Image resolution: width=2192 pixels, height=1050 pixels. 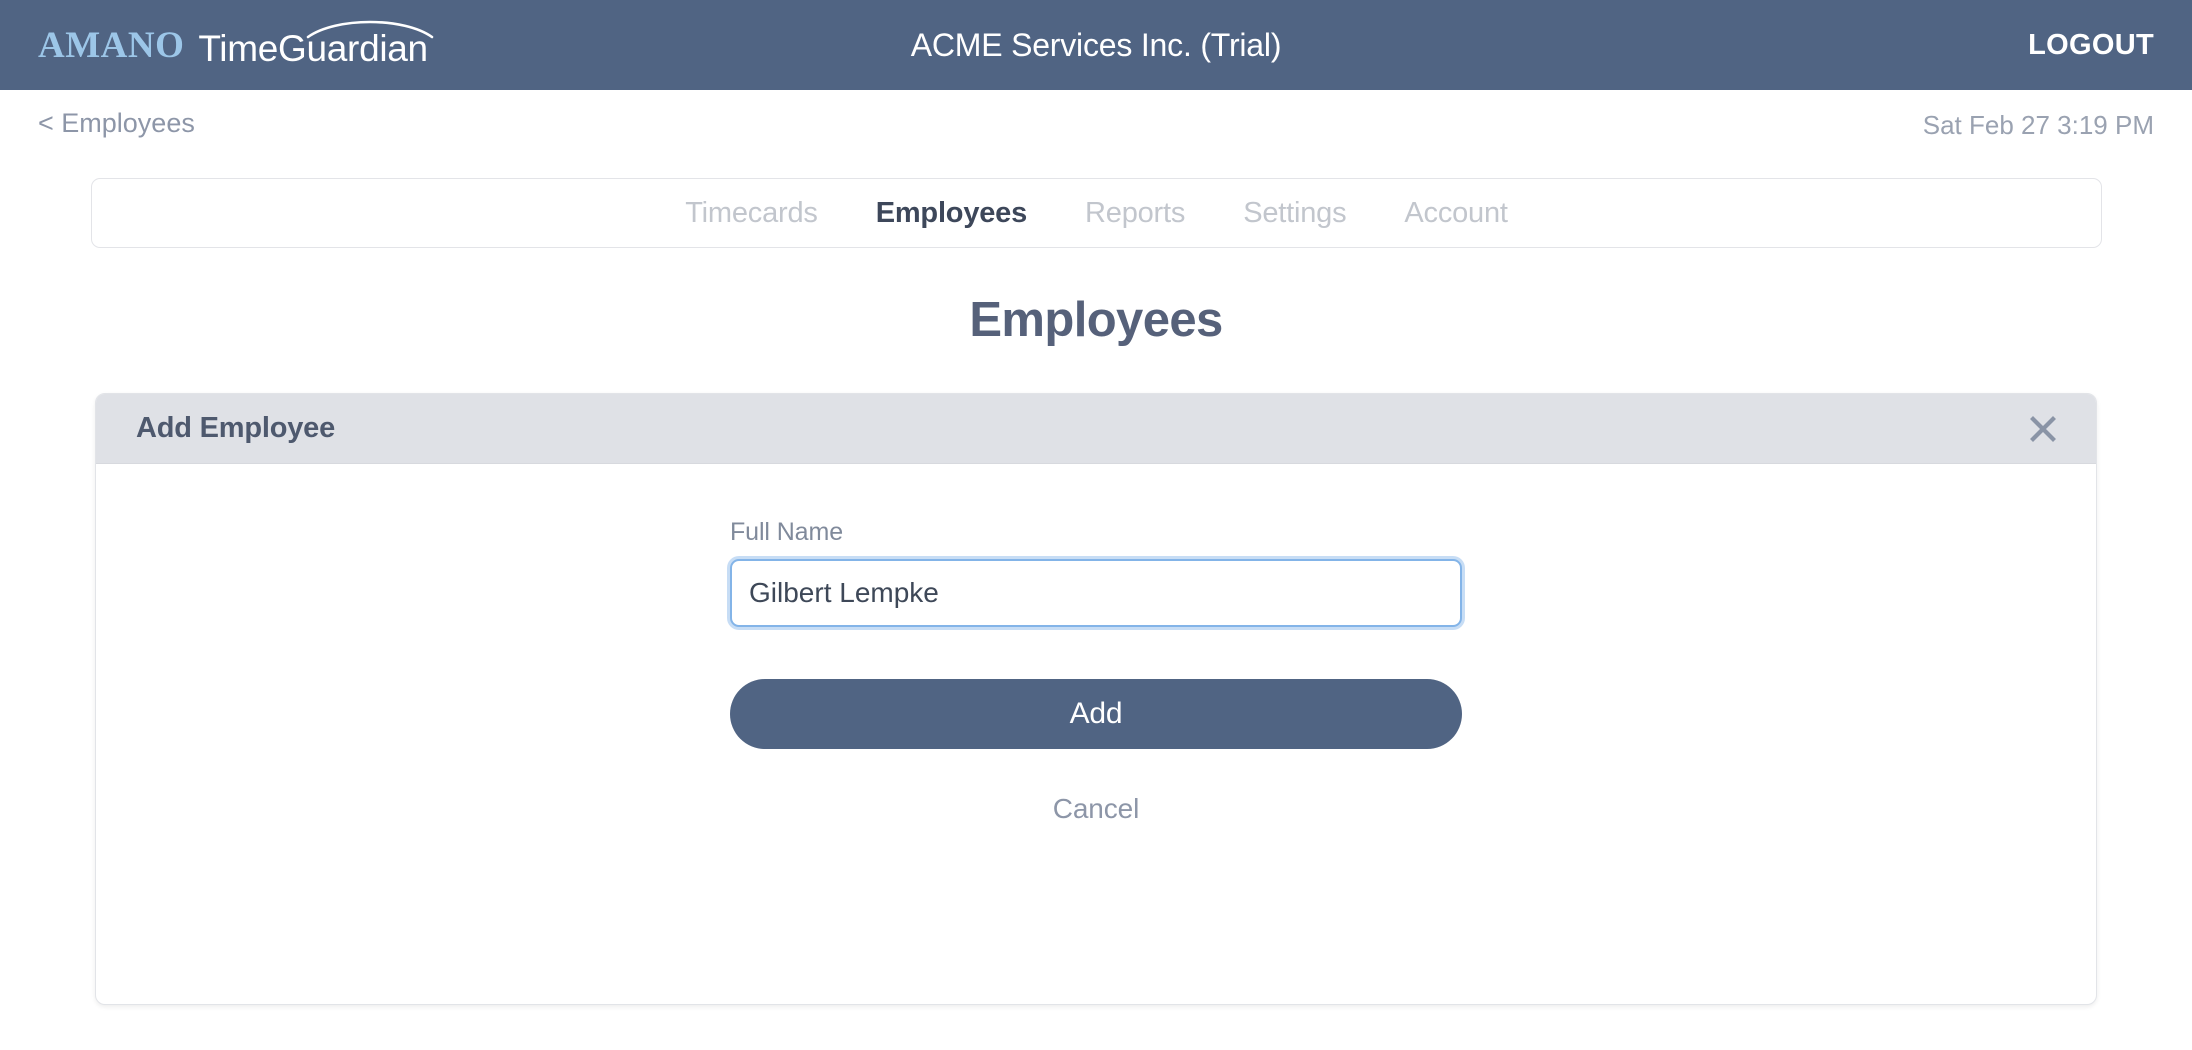 I want to click on logout-button: LOGOUT, so click(x=2091, y=45).